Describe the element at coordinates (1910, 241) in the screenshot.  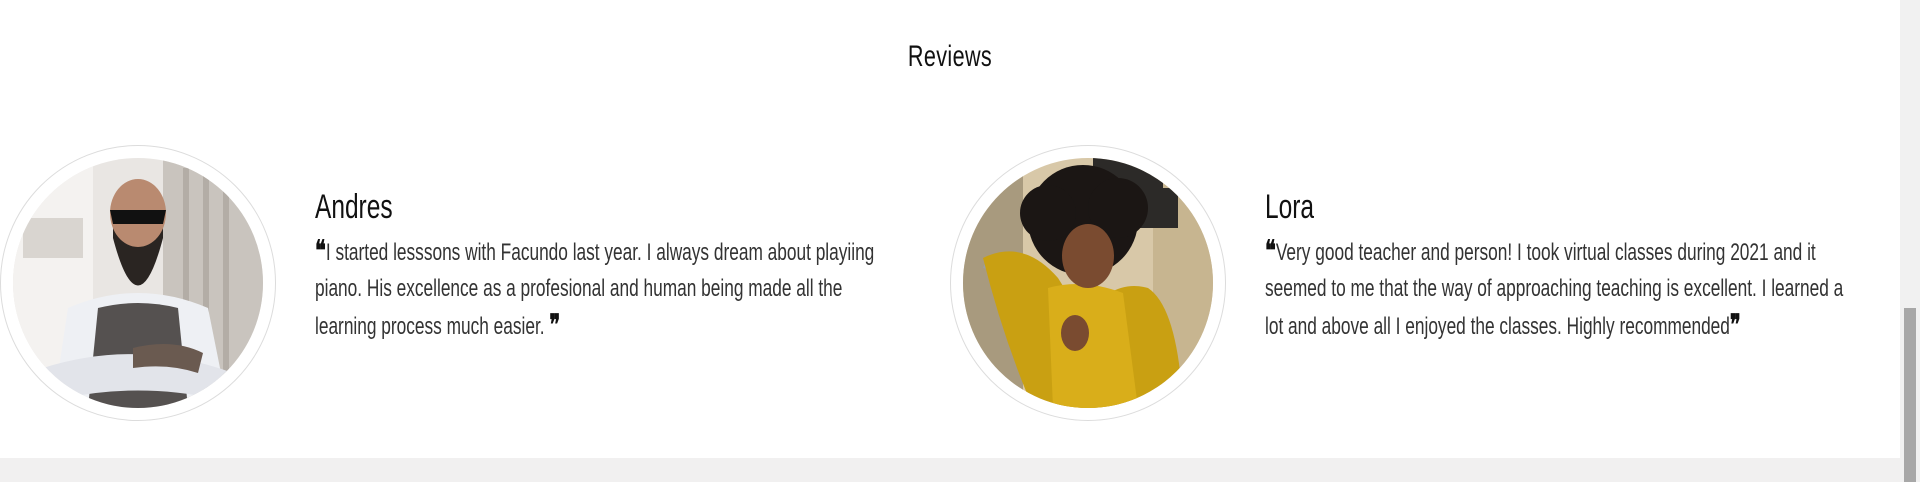
I see `scrollbar` at that location.